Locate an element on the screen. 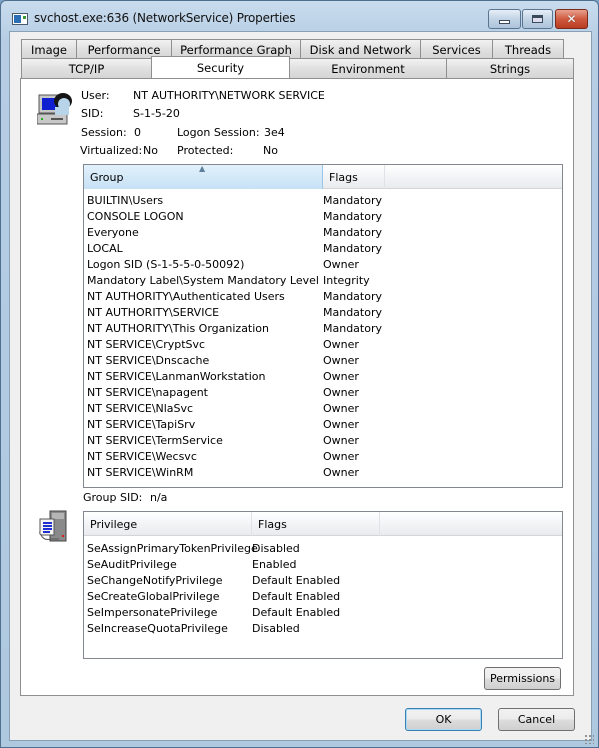 The width and height of the screenshot is (599, 748). column-header-flags-label: Flags is located at coordinates (343, 177).